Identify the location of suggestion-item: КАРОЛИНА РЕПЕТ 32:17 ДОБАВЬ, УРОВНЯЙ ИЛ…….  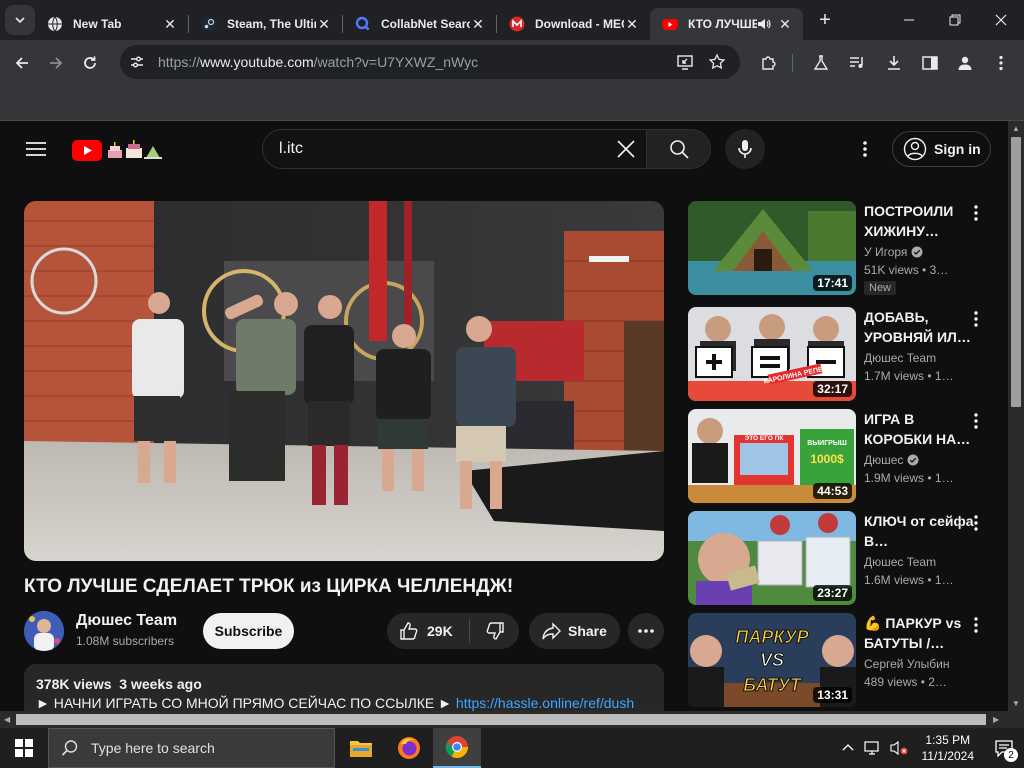
(848, 354).